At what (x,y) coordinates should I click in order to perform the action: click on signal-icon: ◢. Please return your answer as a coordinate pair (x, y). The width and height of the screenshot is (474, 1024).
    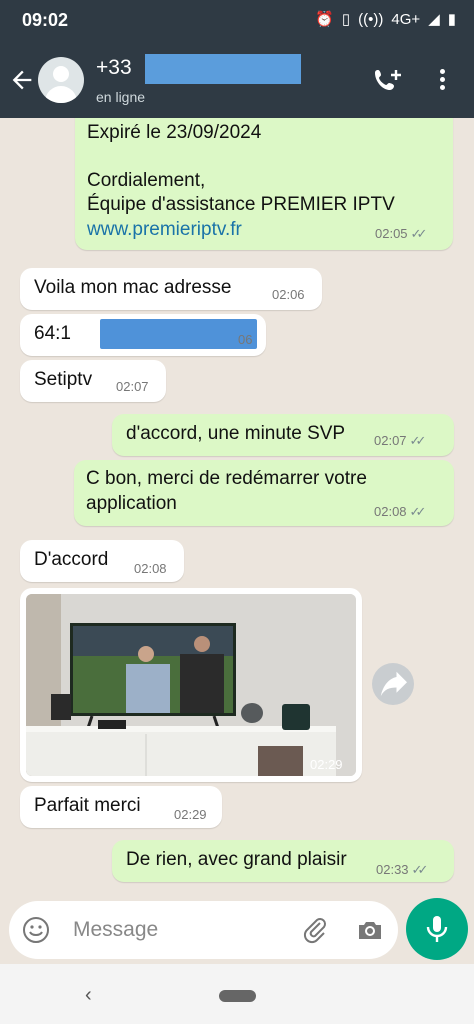
    Looking at the image, I should click on (434, 19).